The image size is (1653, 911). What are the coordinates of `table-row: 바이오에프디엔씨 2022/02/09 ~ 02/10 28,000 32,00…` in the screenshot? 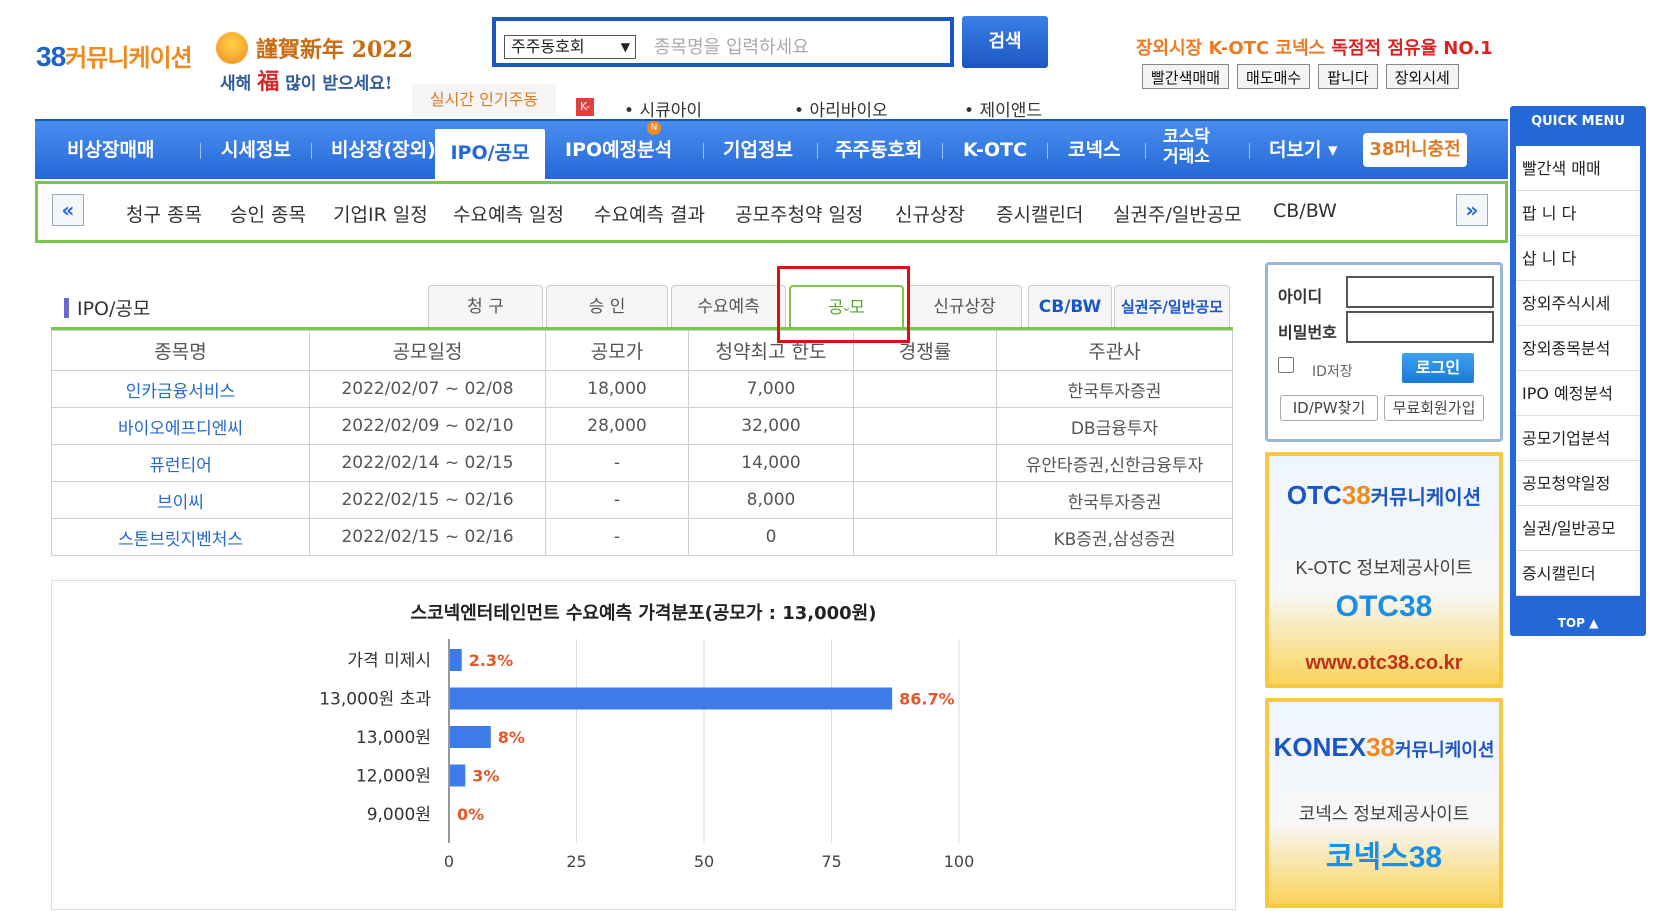 It's located at (642, 426).